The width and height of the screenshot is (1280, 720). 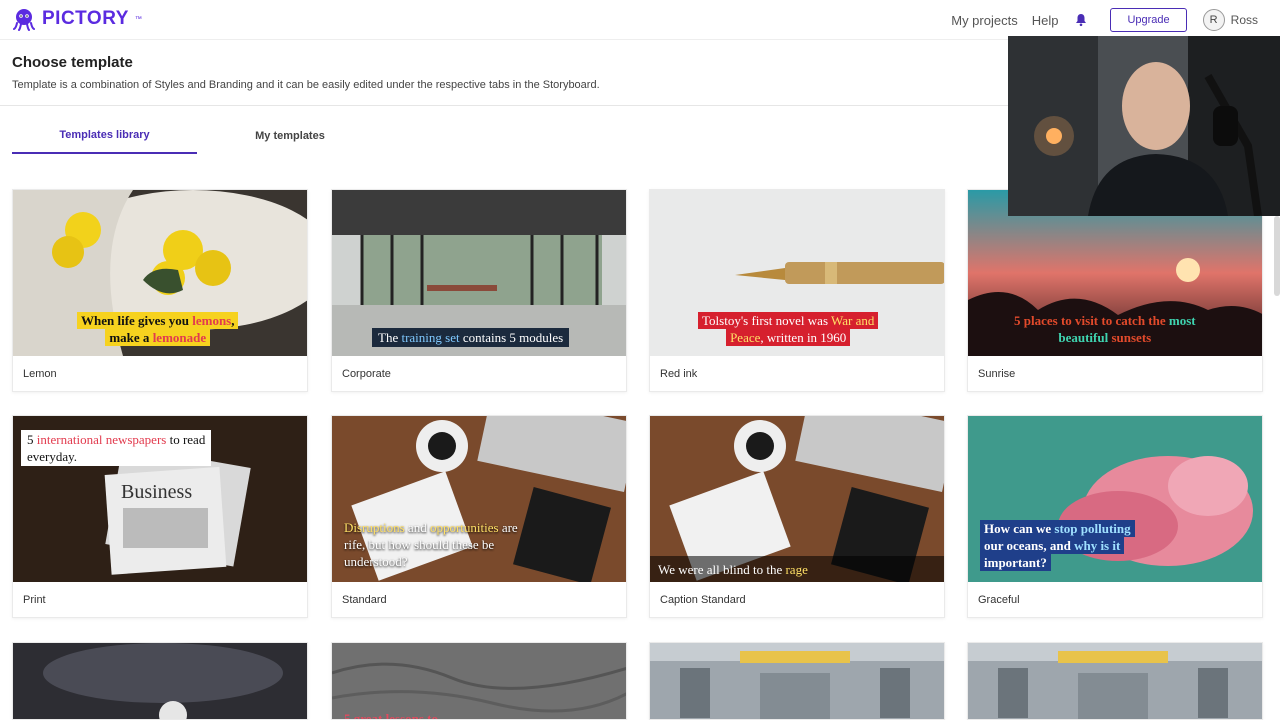 What do you see at coordinates (999, 600) in the screenshot?
I see `template-name: Graceful` at bounding box center [999, 600].